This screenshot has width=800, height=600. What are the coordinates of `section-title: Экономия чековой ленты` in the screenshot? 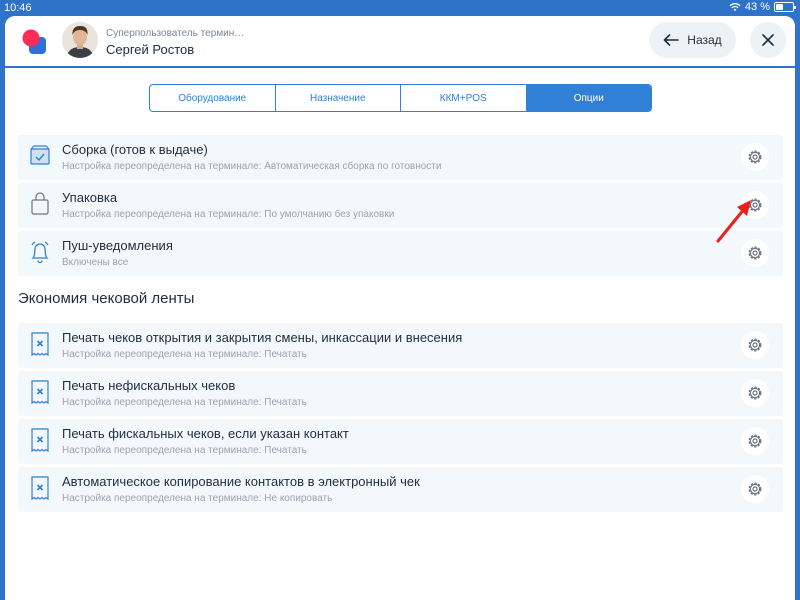 It's located at (106, 298).